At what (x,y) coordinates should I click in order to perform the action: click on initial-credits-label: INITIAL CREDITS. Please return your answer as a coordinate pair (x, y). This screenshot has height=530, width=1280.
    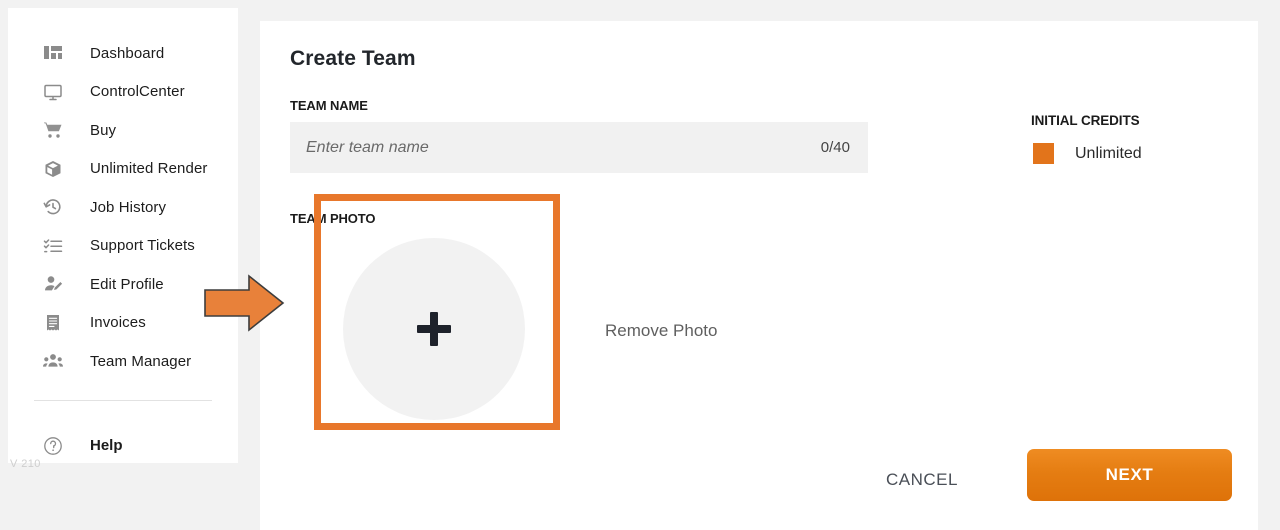
    Looking at the image, I should click on (1085, 120).